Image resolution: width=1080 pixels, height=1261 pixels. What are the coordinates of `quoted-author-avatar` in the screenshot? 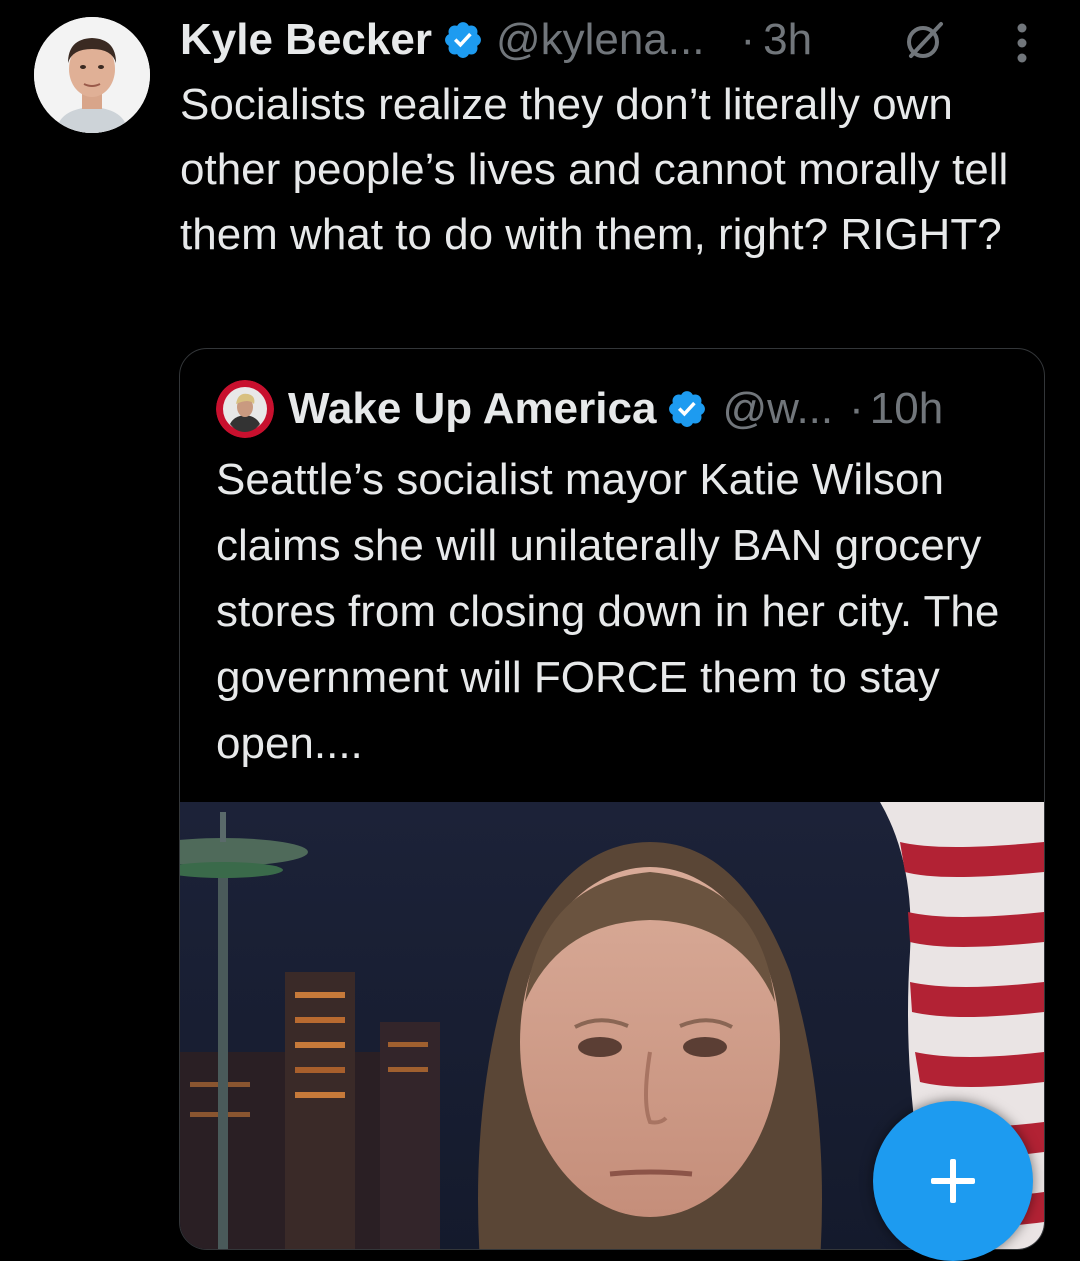 It's located at (245, 409).